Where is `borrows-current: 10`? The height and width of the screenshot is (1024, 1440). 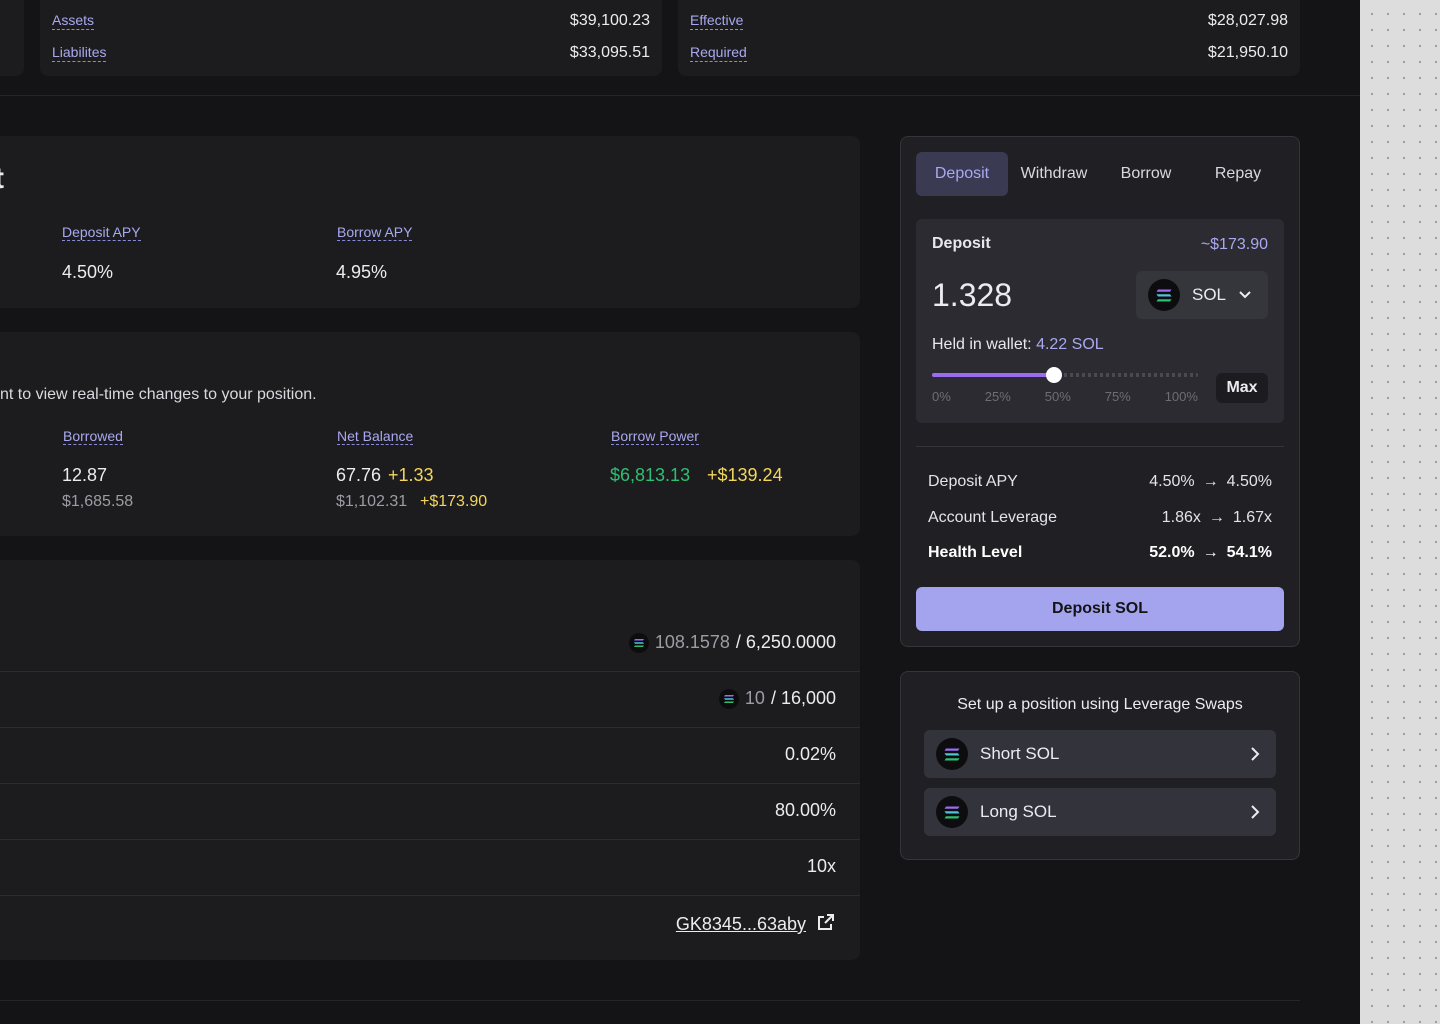 borrows-current: 10 is located at coordinates (754, 698).